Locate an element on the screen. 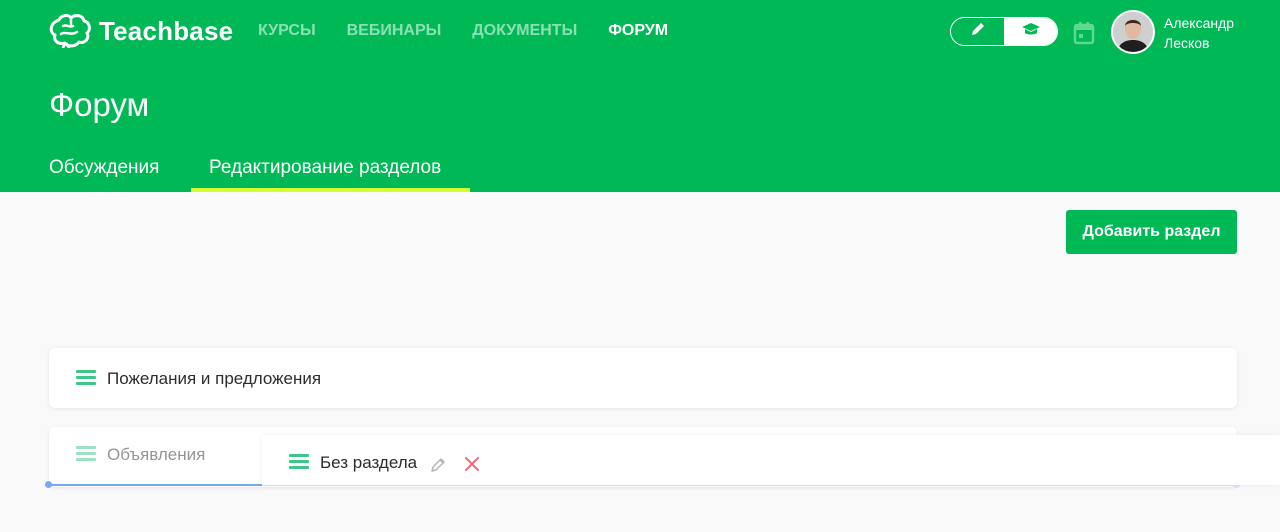  nav-item-forum: ФОРУМ is located at coordinates (638, 31).